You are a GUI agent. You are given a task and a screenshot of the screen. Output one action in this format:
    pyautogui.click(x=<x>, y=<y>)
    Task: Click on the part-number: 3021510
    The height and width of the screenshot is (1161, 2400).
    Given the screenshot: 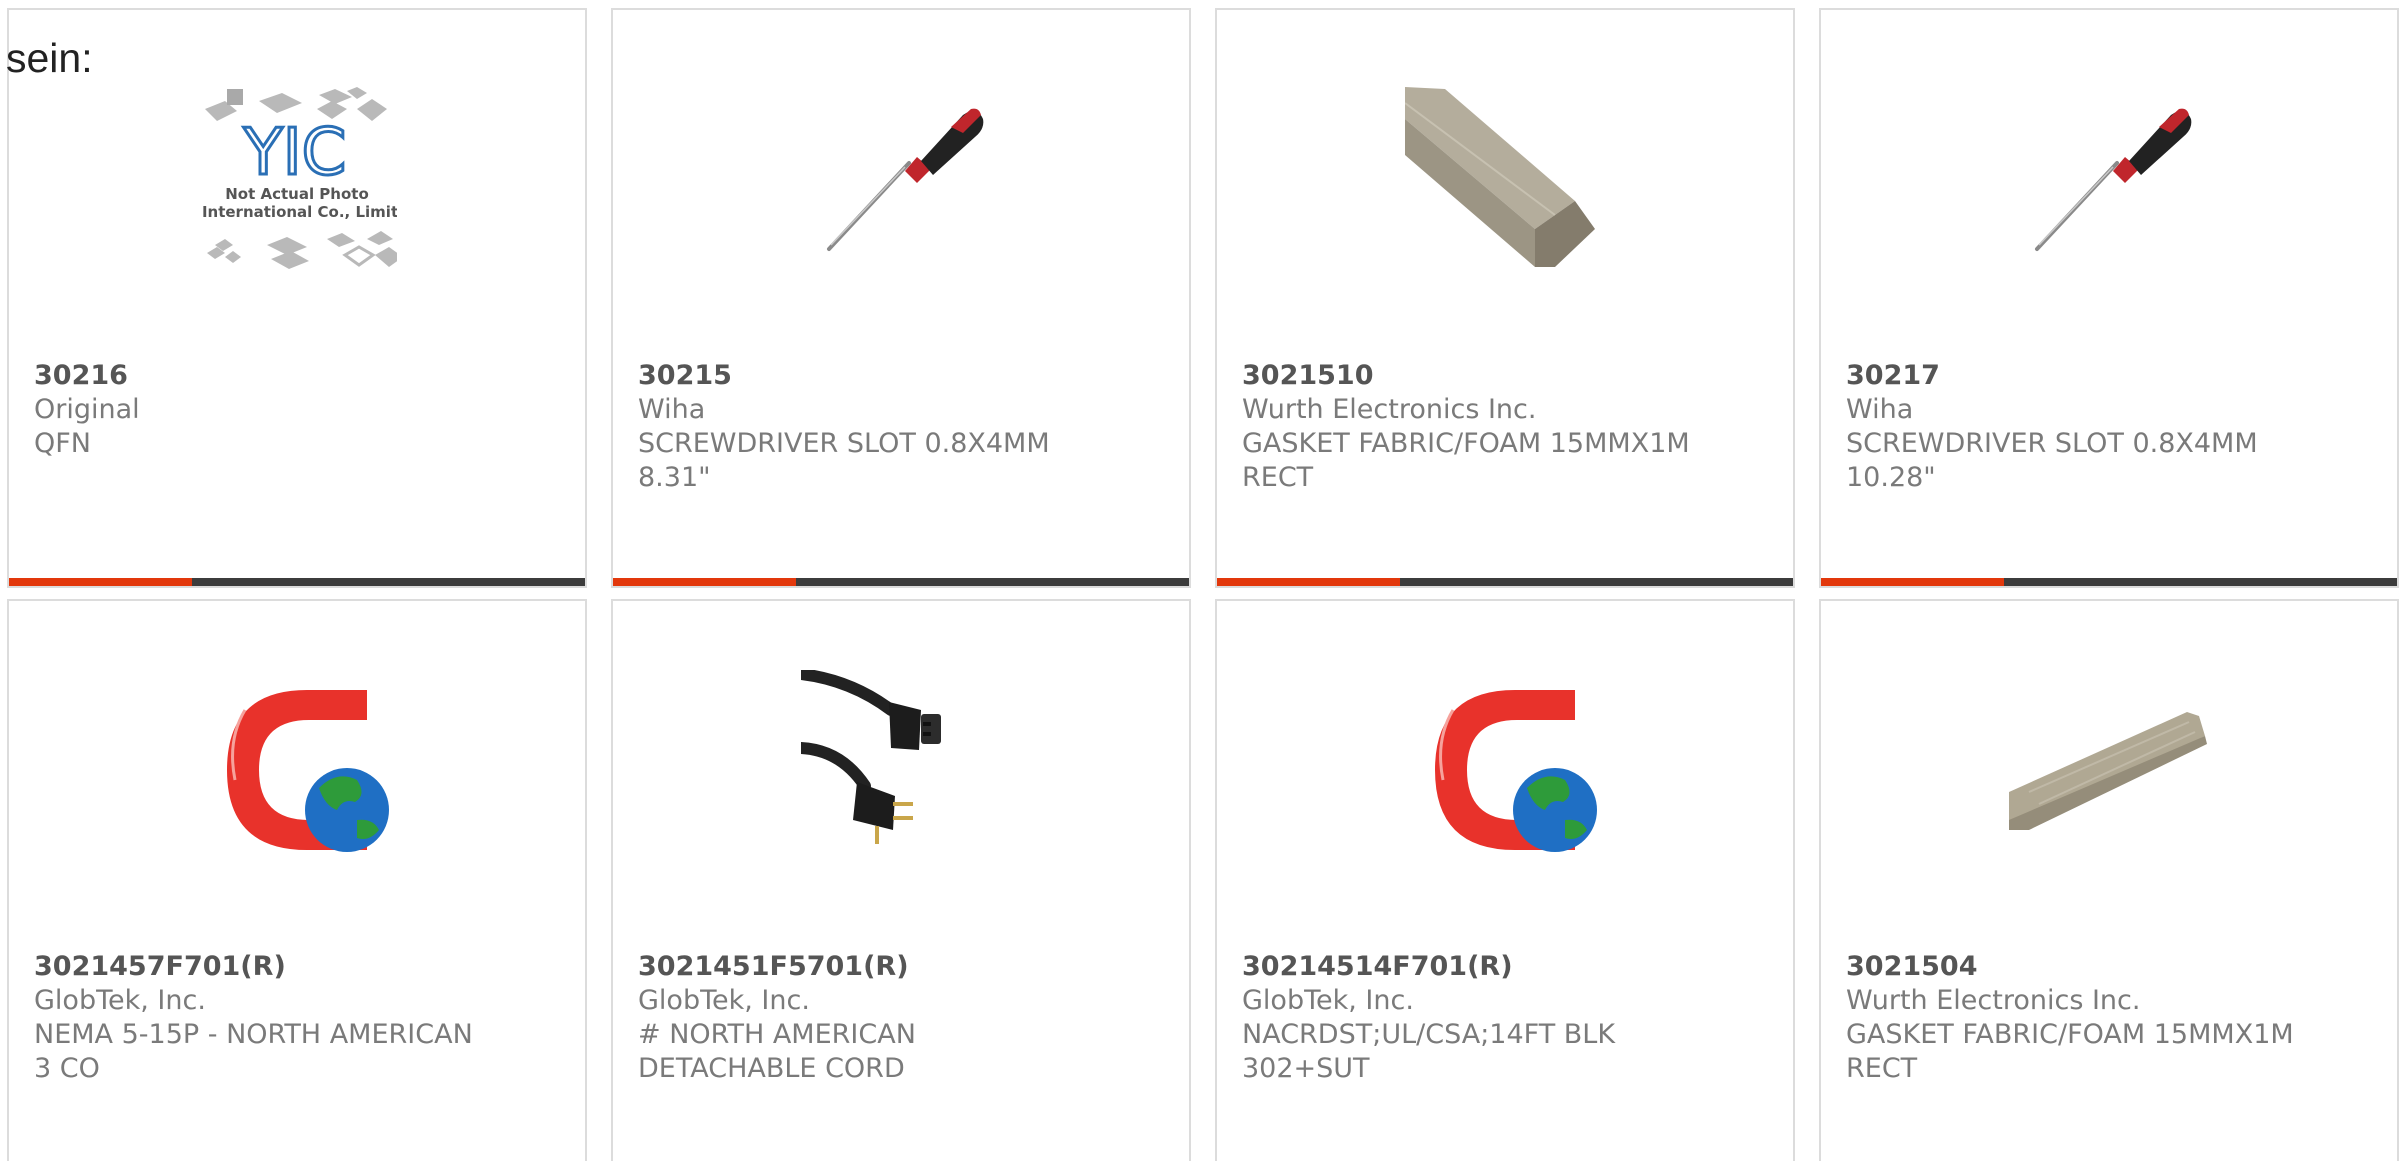 What is the action you would take?
    pyautogui.click(x=1507, y=376)
    